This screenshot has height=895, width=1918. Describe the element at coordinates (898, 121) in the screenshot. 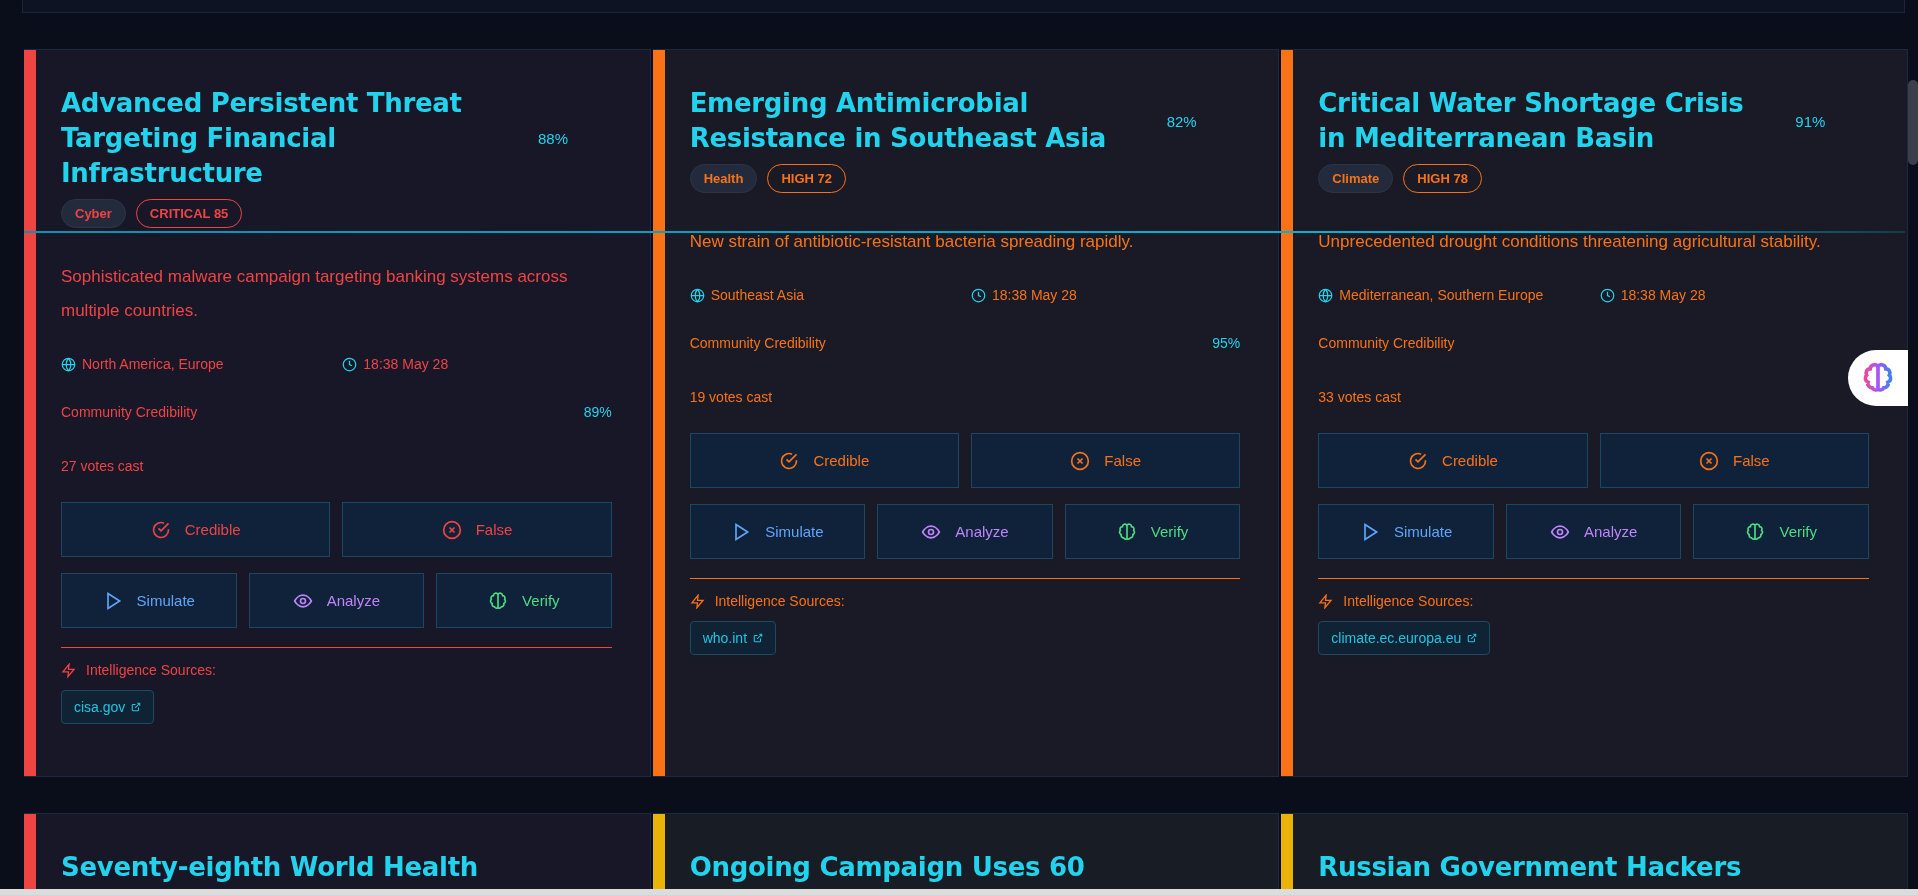

I see `card-title: Emerging Antimicrobial Resistance in Southeast Asia` at that location.